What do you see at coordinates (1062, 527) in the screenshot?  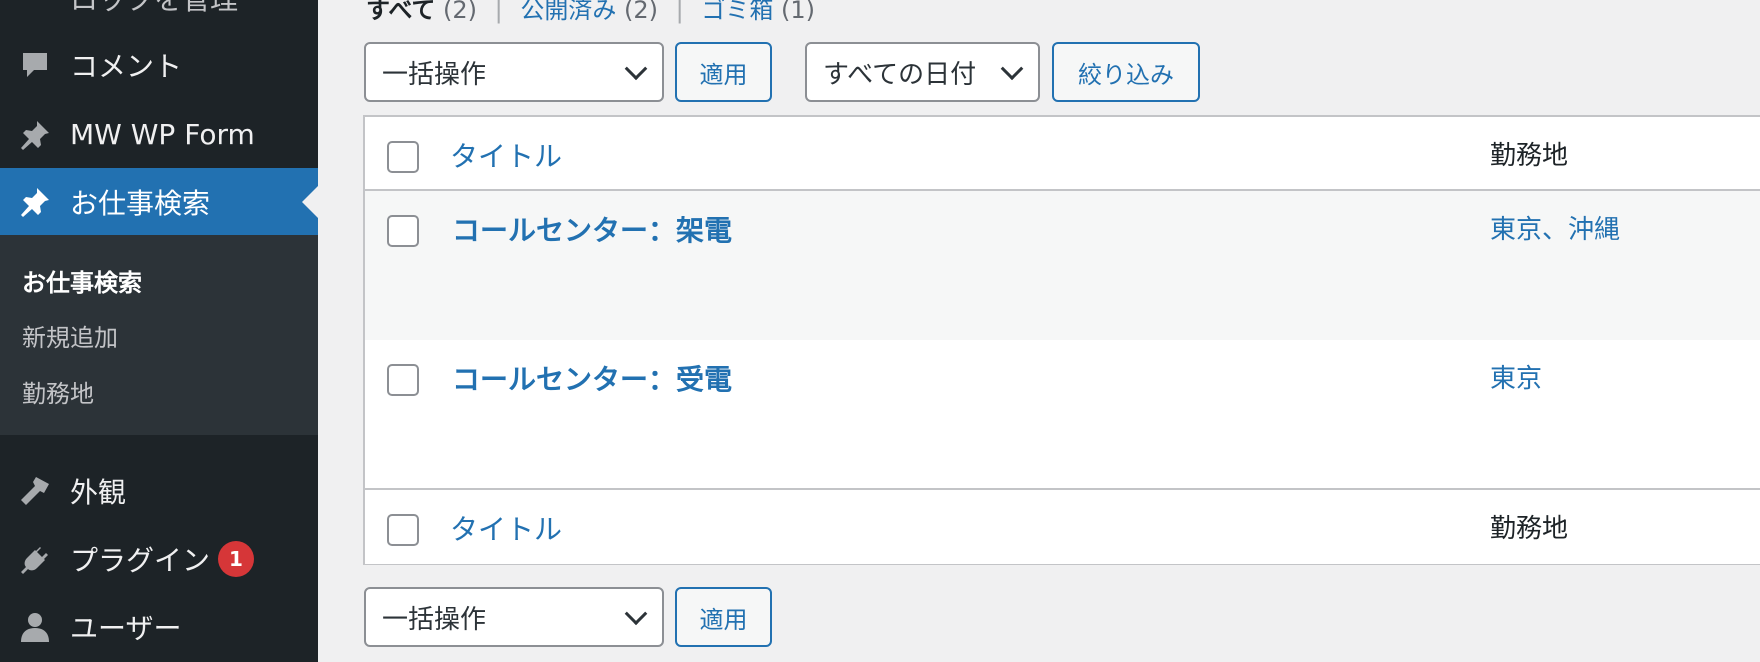 I see `table-footer: タイトル 勤務地` at bounding box center [1062, 527].